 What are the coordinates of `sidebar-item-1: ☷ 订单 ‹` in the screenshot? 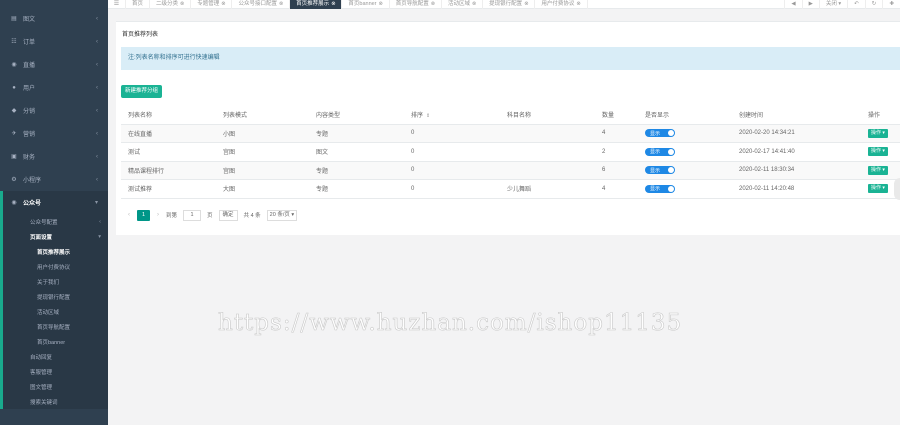 It's located at (54, 41).